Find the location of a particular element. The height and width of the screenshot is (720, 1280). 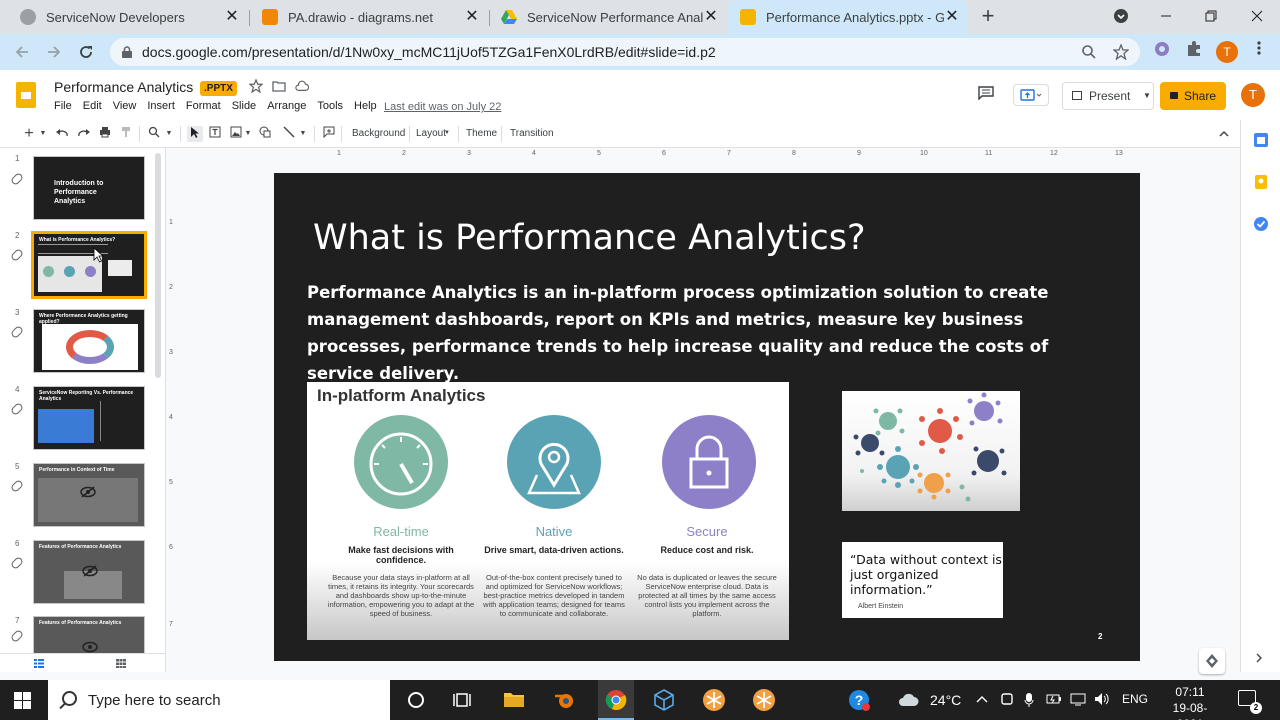

input-language: ENG is located at coordinates (1135, 699).